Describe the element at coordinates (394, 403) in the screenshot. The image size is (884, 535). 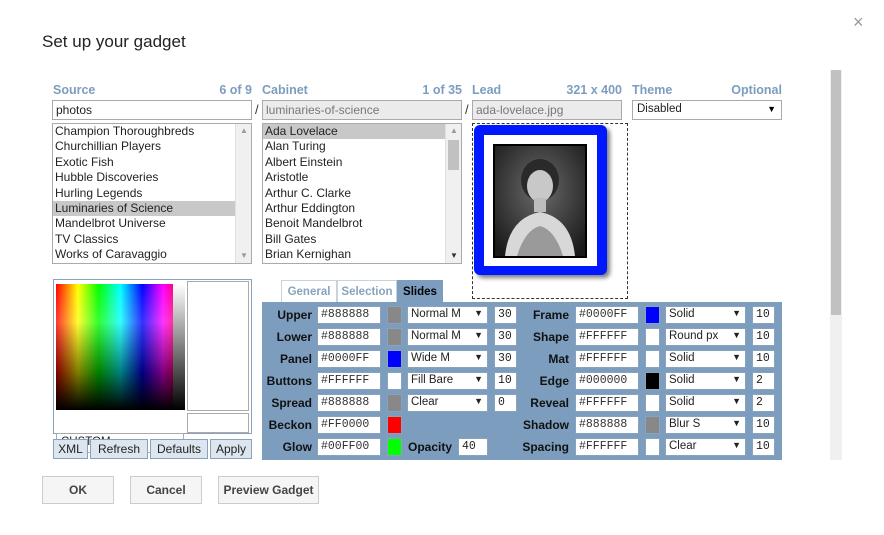
I see `spread-color-swatch` at that location.